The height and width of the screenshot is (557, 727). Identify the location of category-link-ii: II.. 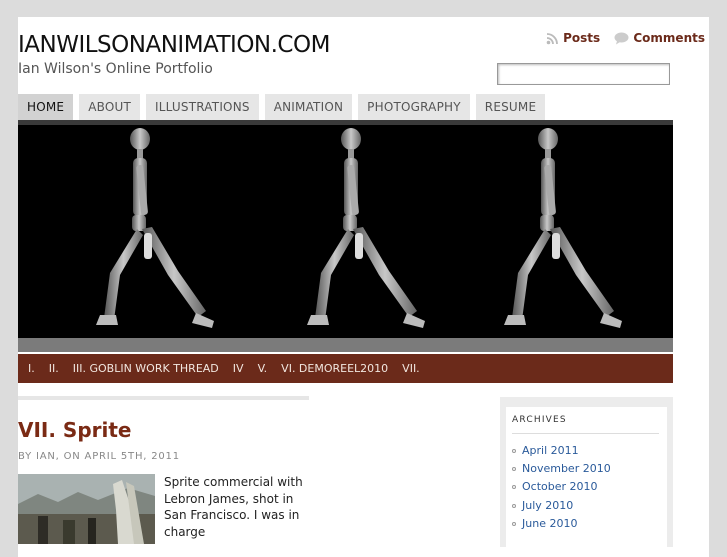
(54, 368).